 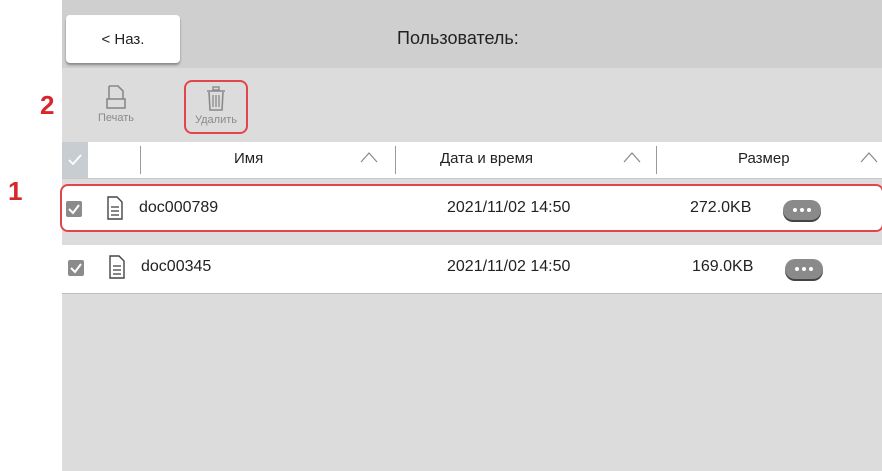 What do you see at coordinates (764, 158) in the screenshot?
I see `column-size-header: Размер` at bounding box center [764, 158].